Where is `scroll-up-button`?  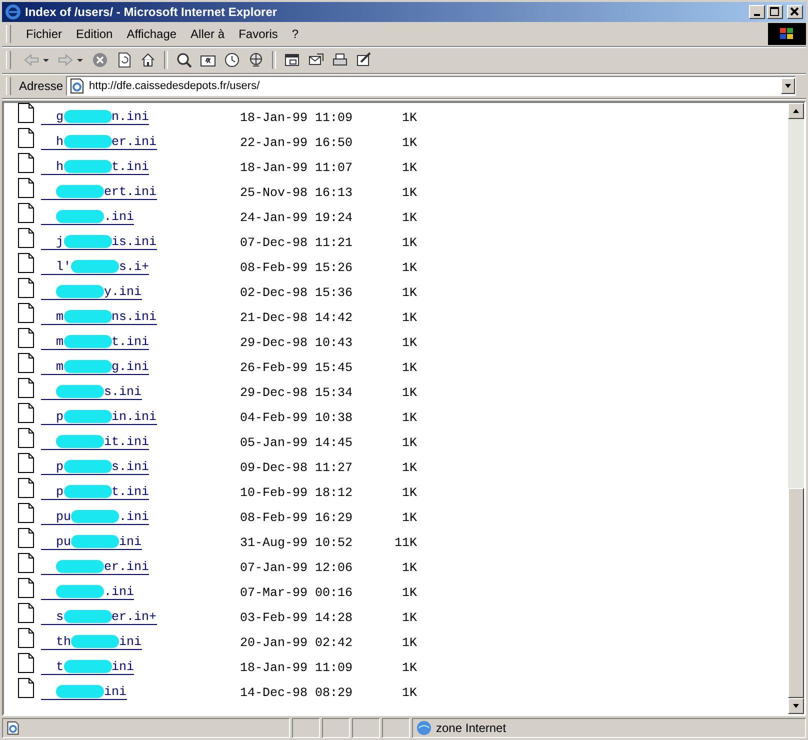 scroll-up-button is located at coordinates (796, 111).